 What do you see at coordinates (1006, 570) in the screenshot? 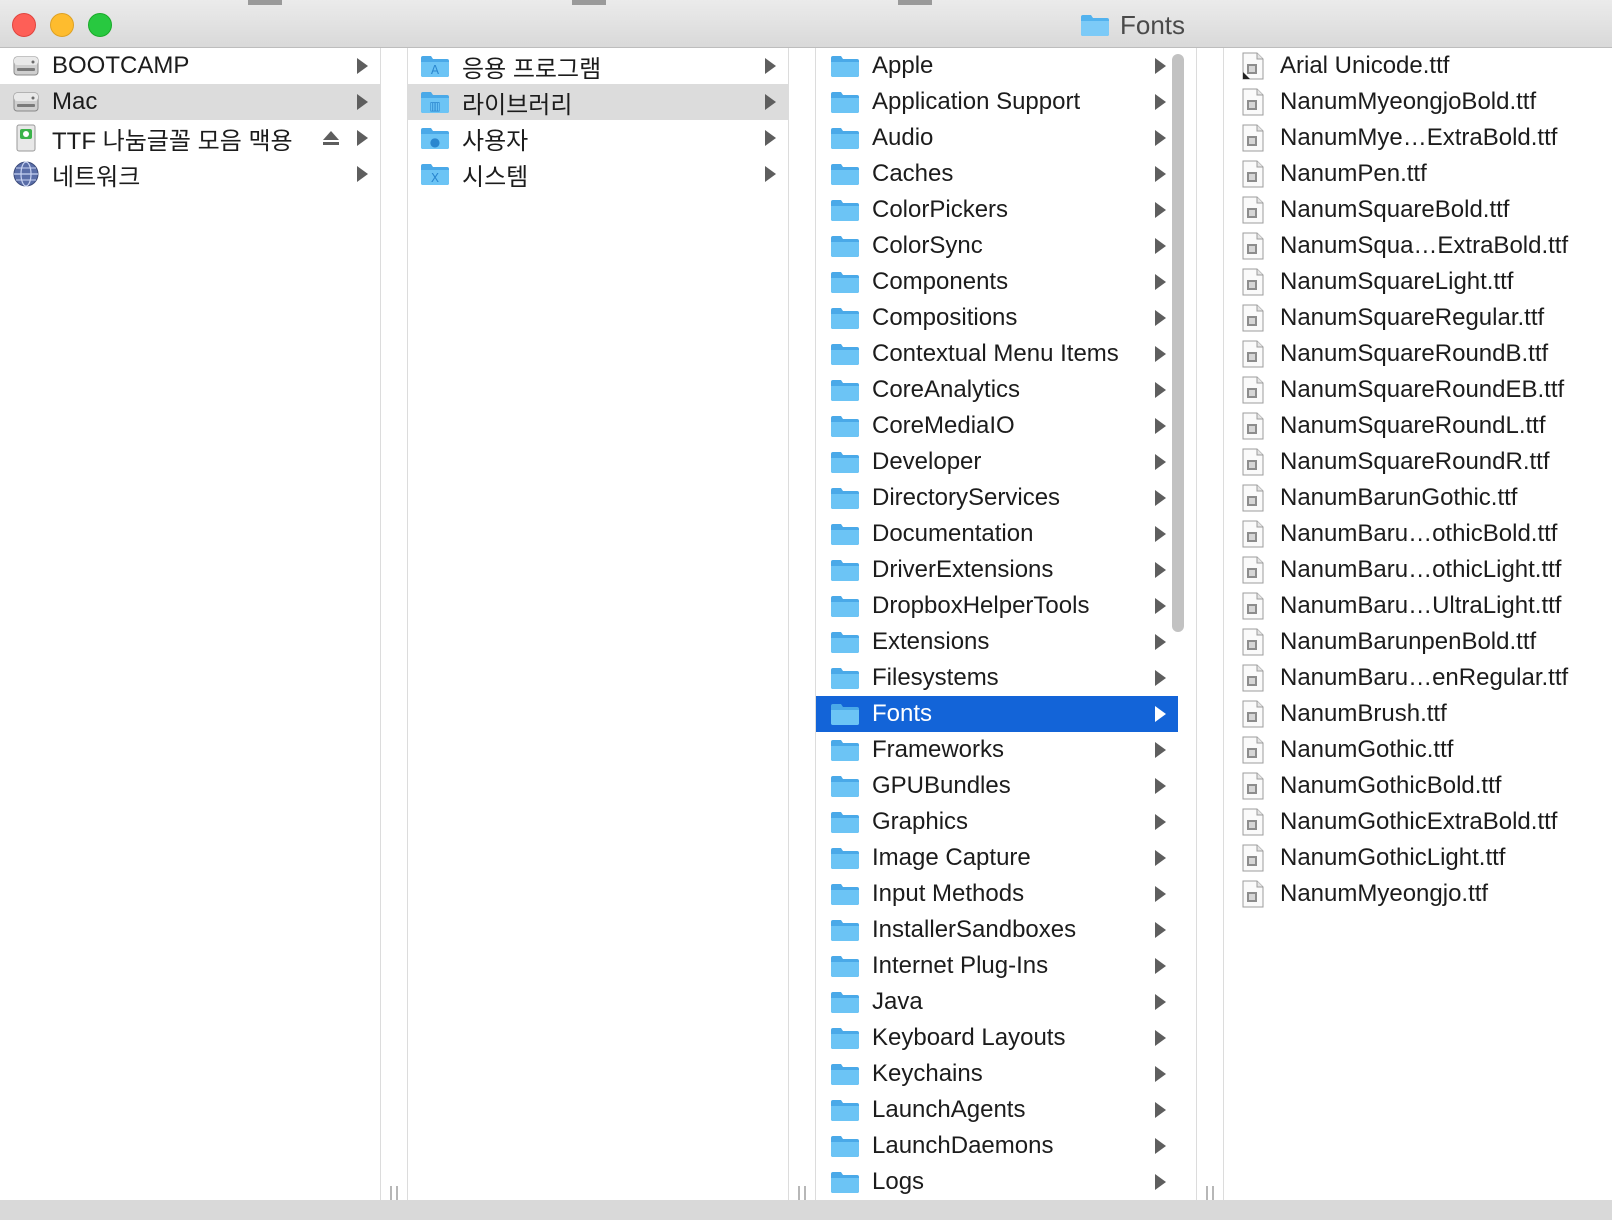
I see `library-folder-item: DriverExtensions` at bounding box center [1006, 570].